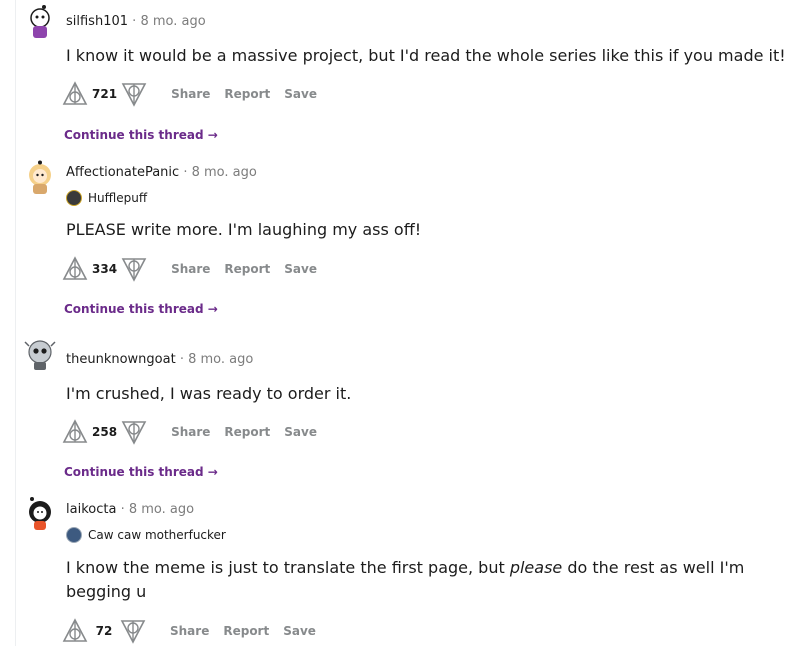 Image resolution: width=800 pixels, height=647 pixels. I want to click on thread-line, so click(15, 323).